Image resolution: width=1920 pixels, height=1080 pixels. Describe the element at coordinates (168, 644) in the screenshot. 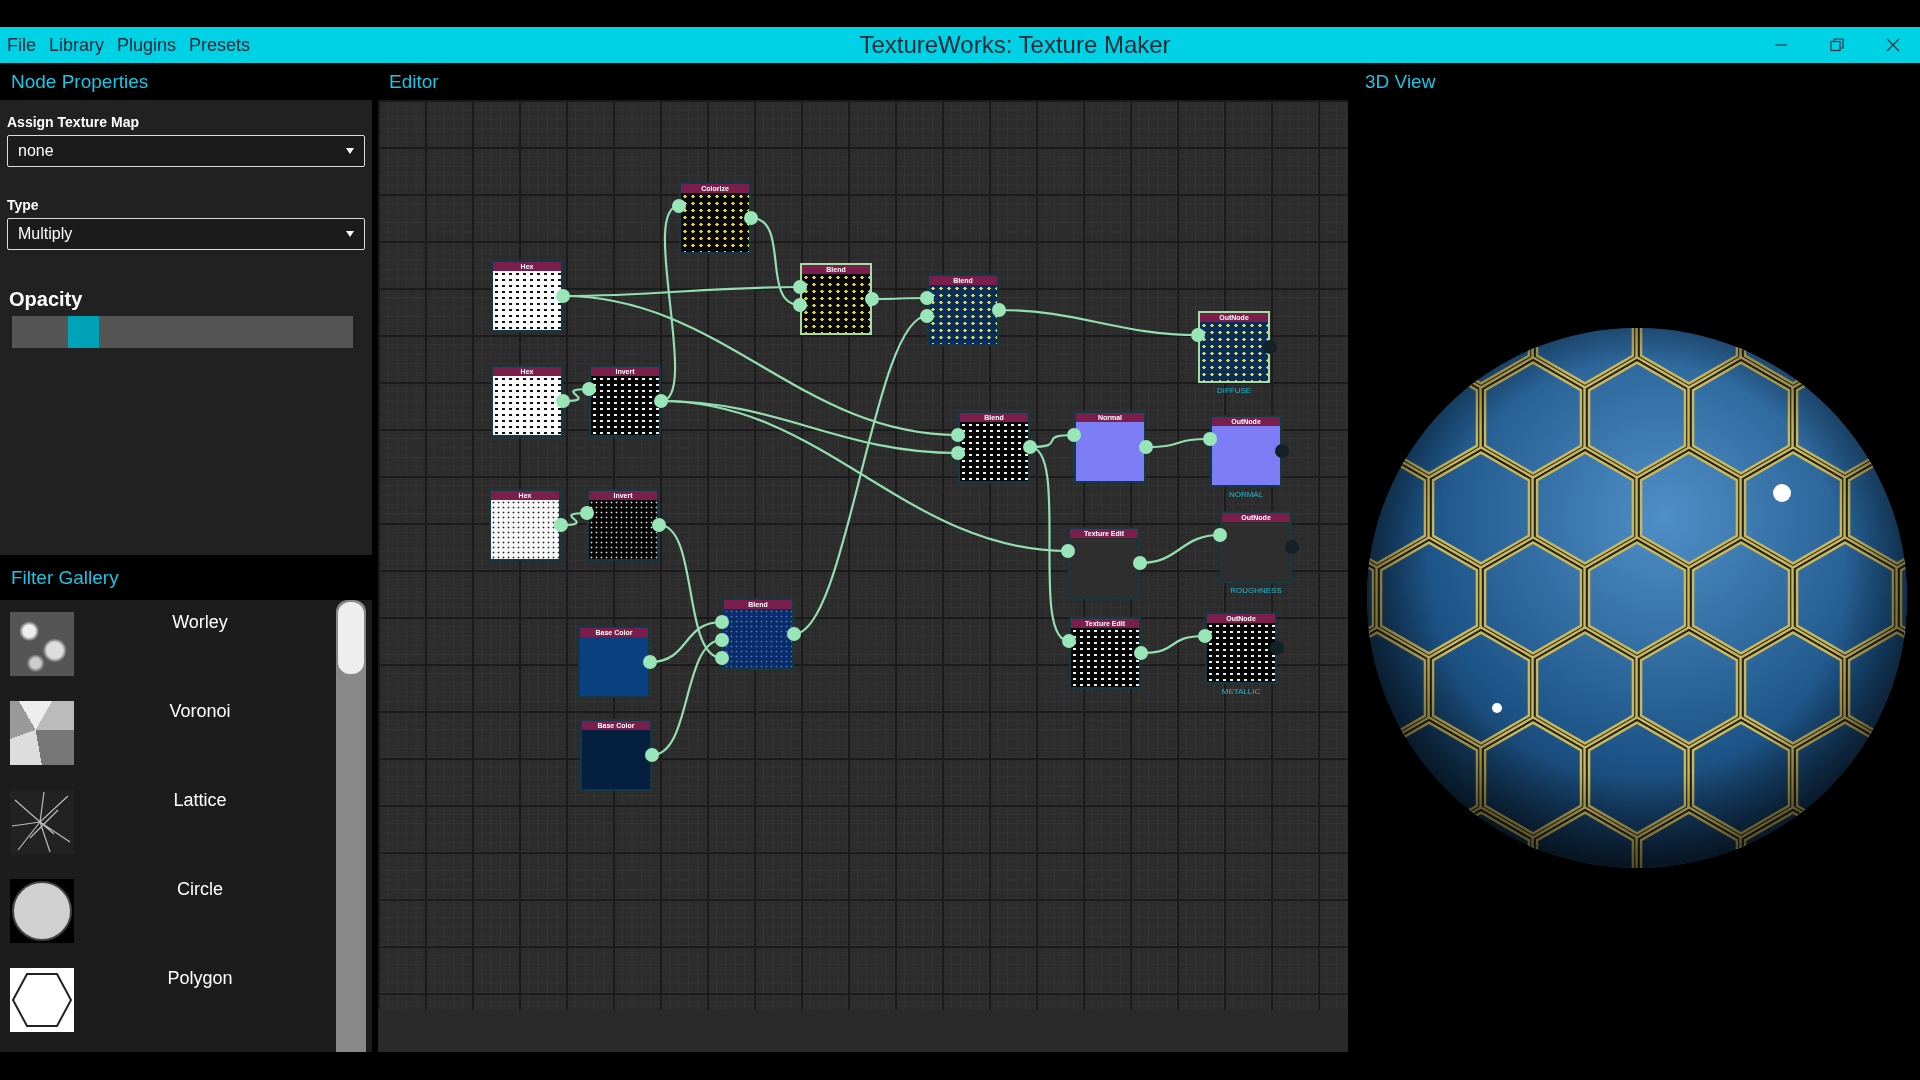

I see `filter-item: Worley` at that location.